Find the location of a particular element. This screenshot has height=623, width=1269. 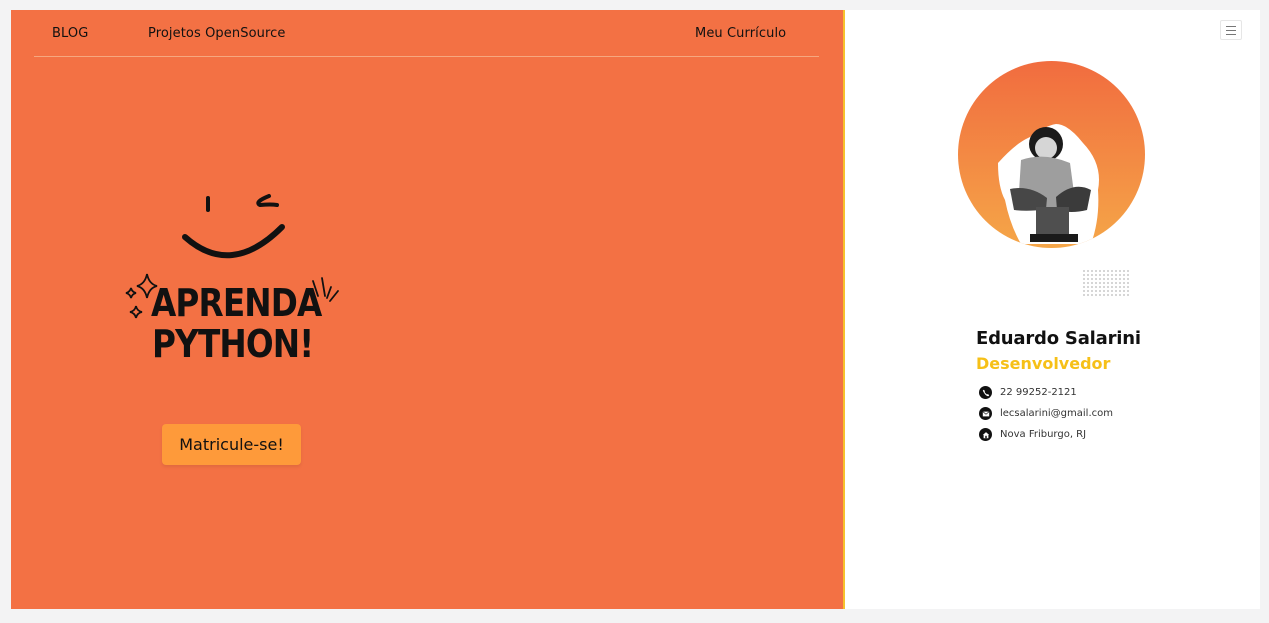

phone-text: 22 99252-2121 is located at coordinates (1038, 392).